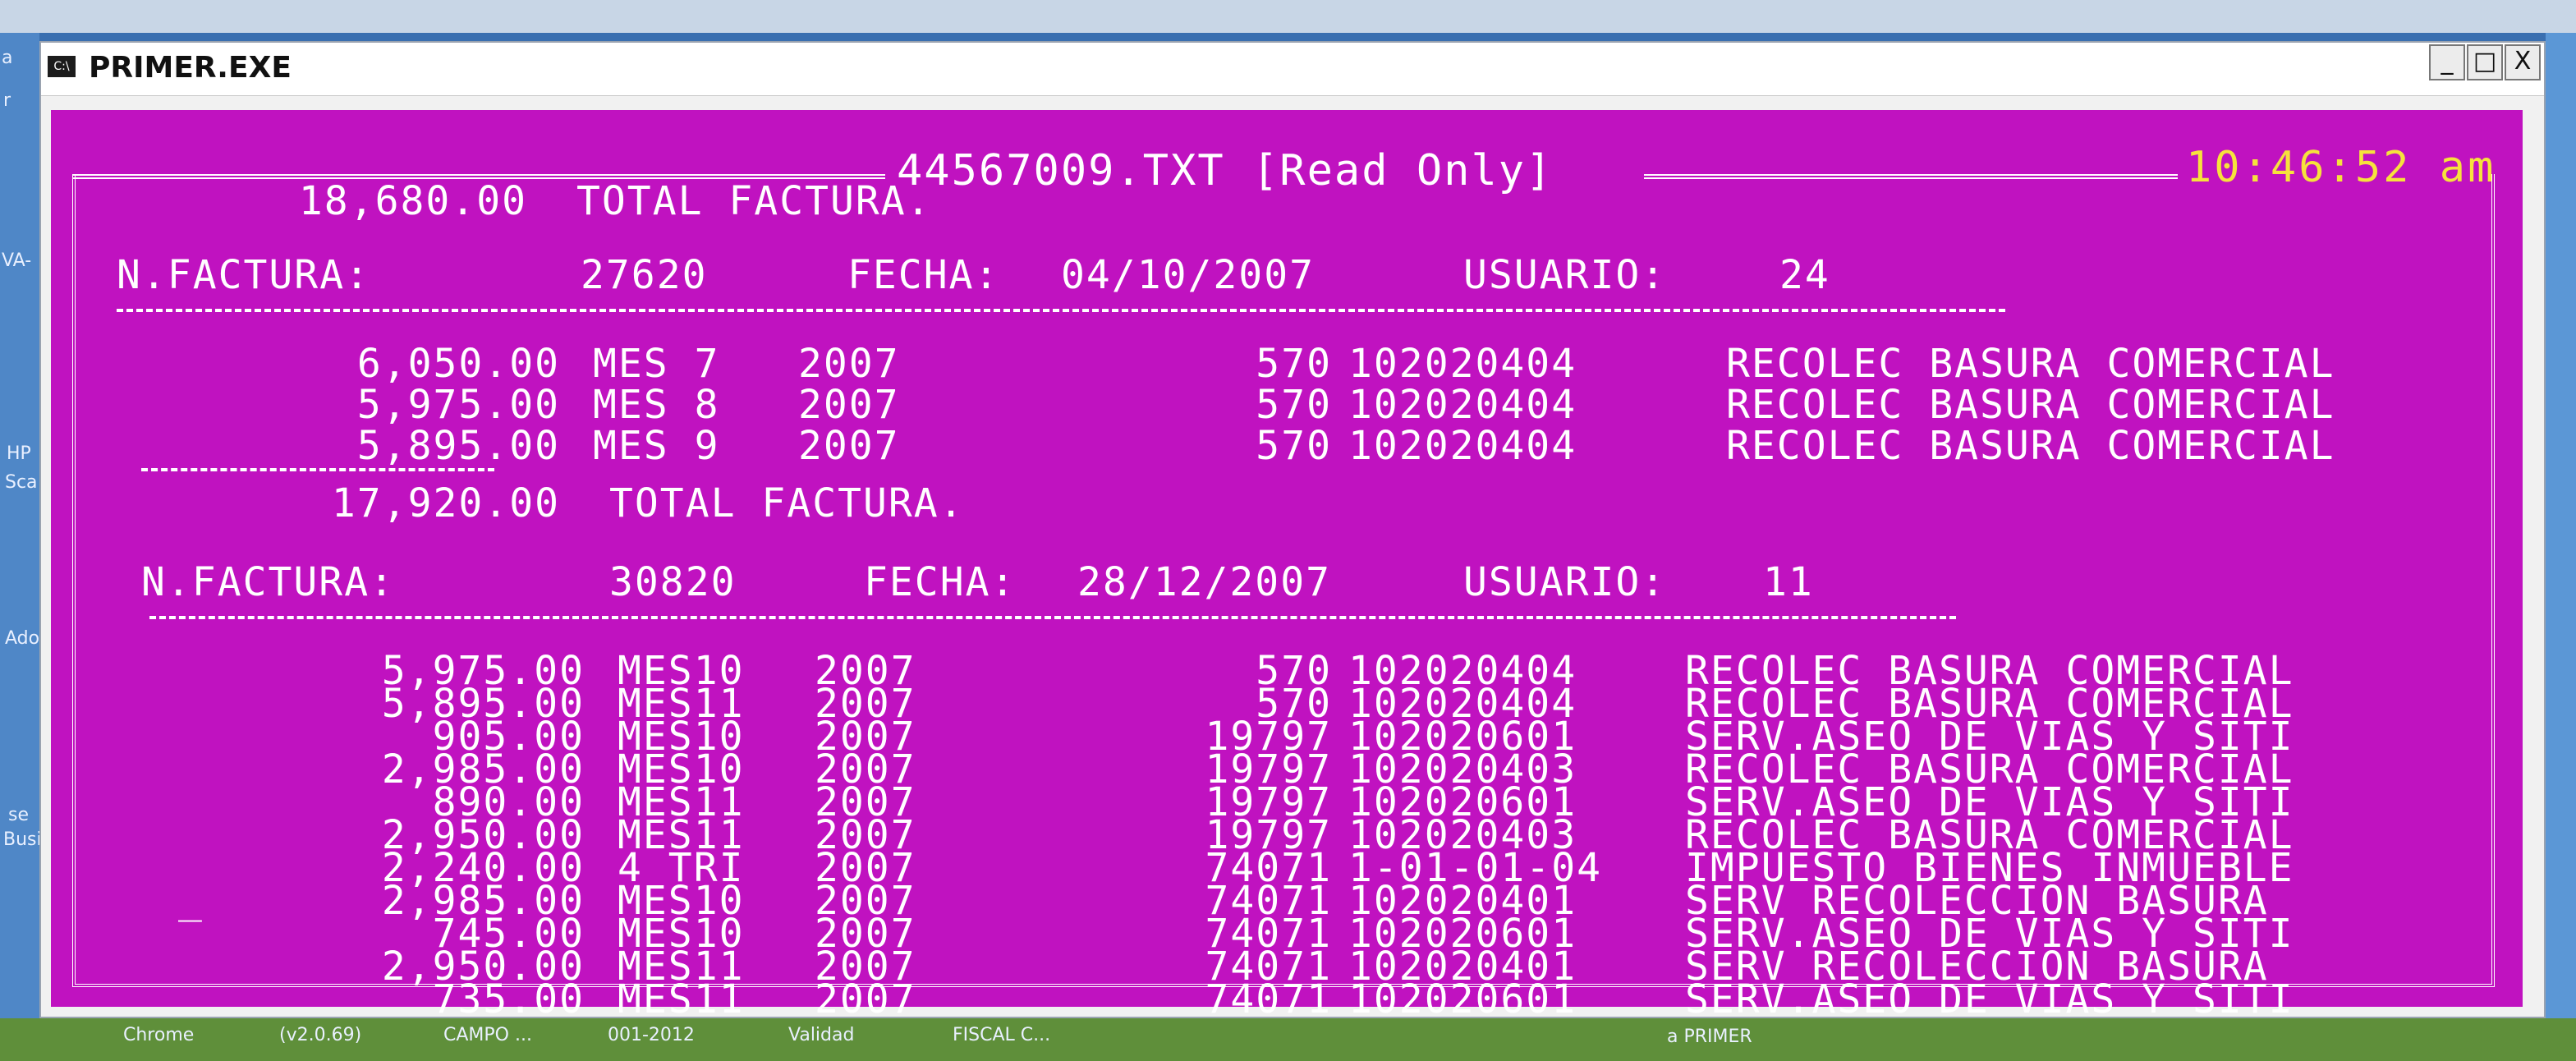 The height and width of the screenshot is (1061, 2576). I want to click on line-period: MES11, so click(681, 999).